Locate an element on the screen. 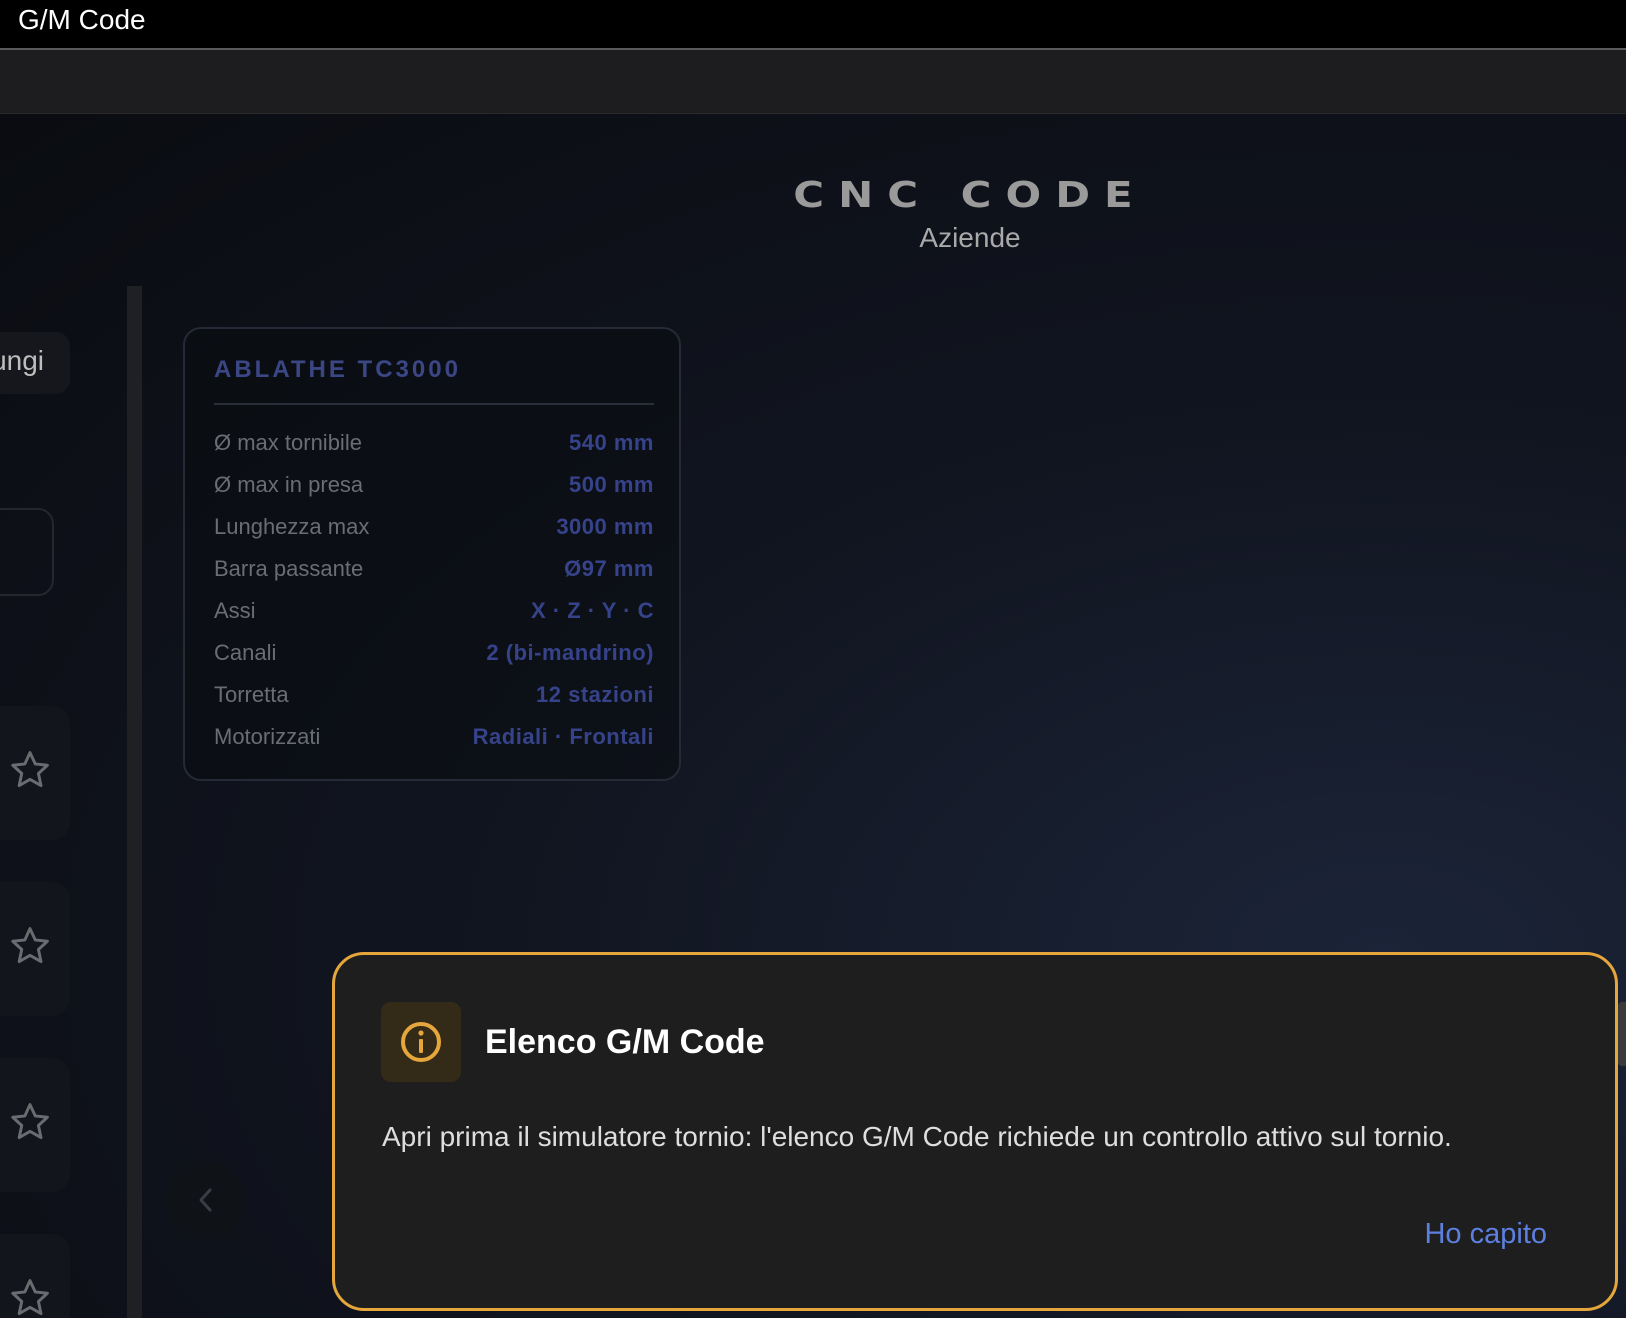 The height and width of the screenshot is (1318, 1626). spec-label: Barra passante is located at coordinates (289, 568).